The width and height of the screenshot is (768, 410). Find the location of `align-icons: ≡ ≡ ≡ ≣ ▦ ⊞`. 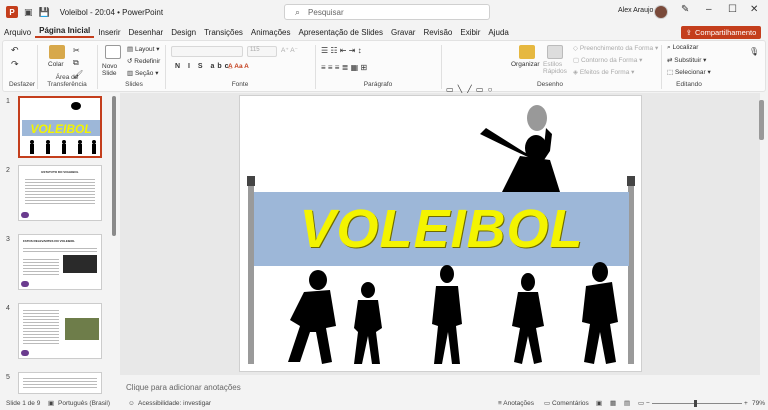

align-icons: ≡ ≡ ≡ ≣ ▦ ⊞ is located at coordinates (344, 67).